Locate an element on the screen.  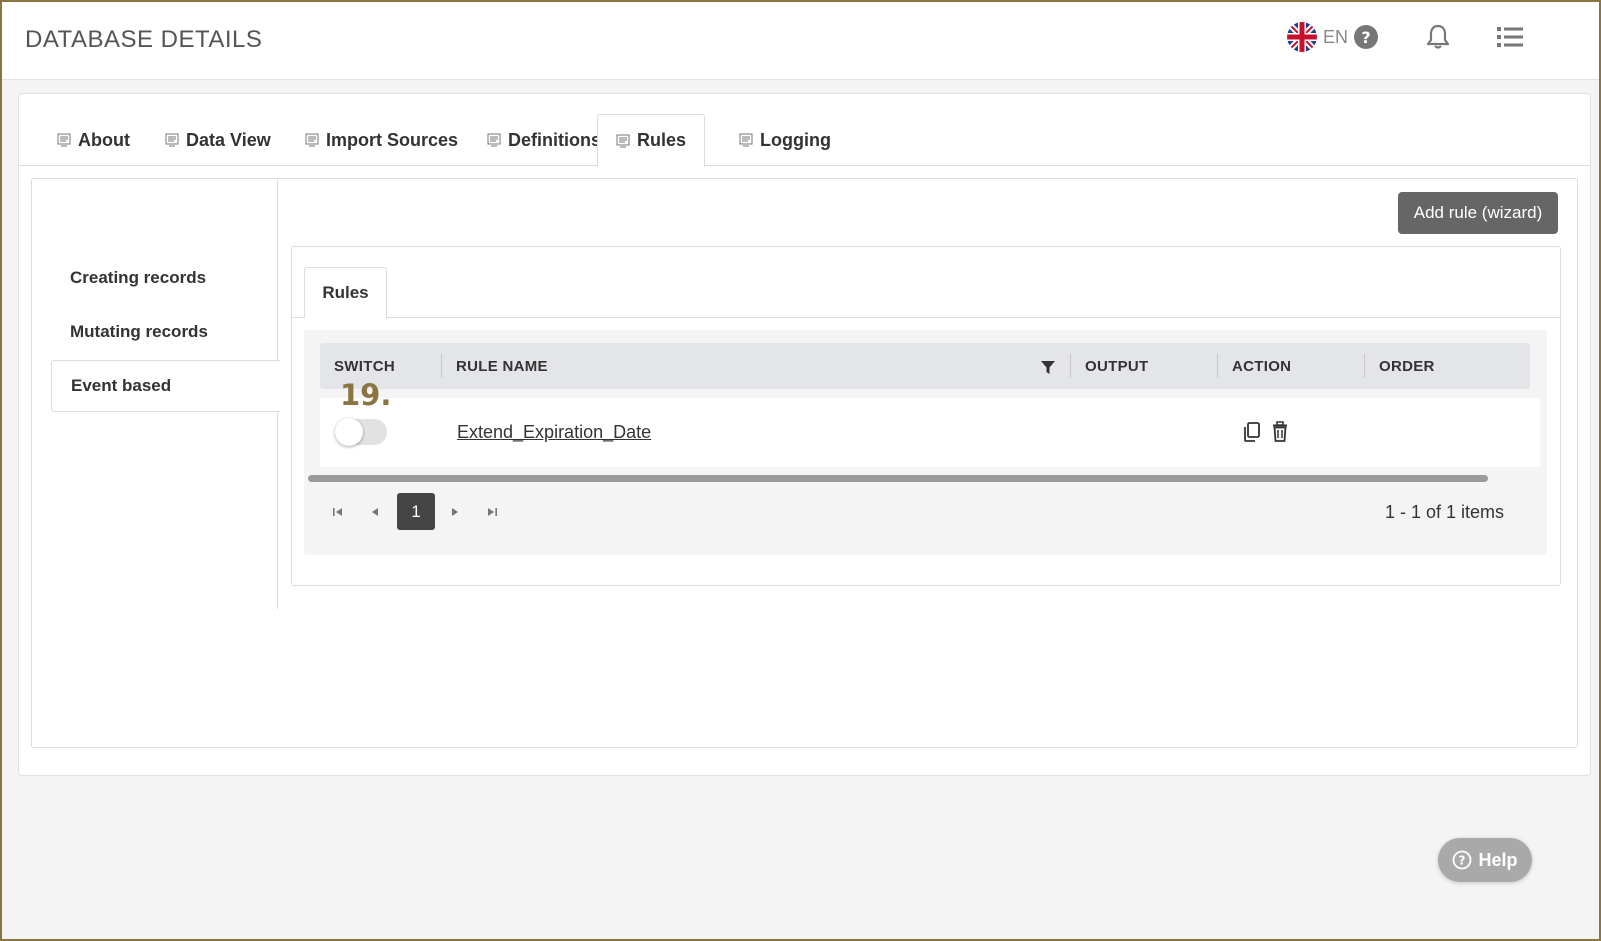
column-header-order: ORDER is located at coordinates (1407, 366).